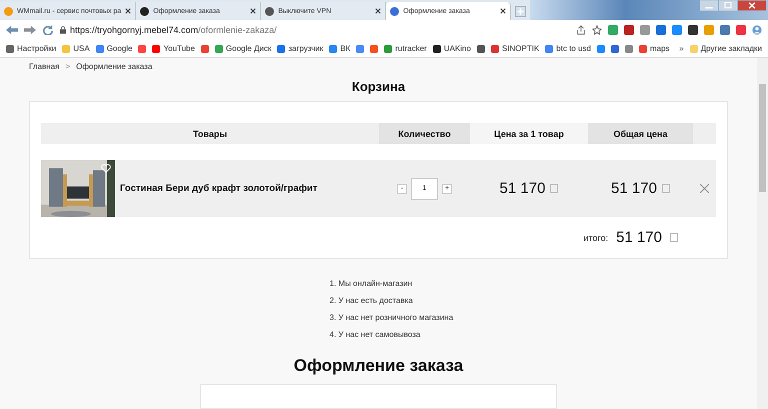  What do you see at coordinates (379, 334) in the screenshot?
I see `list-item: У нас нет самовывоза` at bounding box center [379, 334].